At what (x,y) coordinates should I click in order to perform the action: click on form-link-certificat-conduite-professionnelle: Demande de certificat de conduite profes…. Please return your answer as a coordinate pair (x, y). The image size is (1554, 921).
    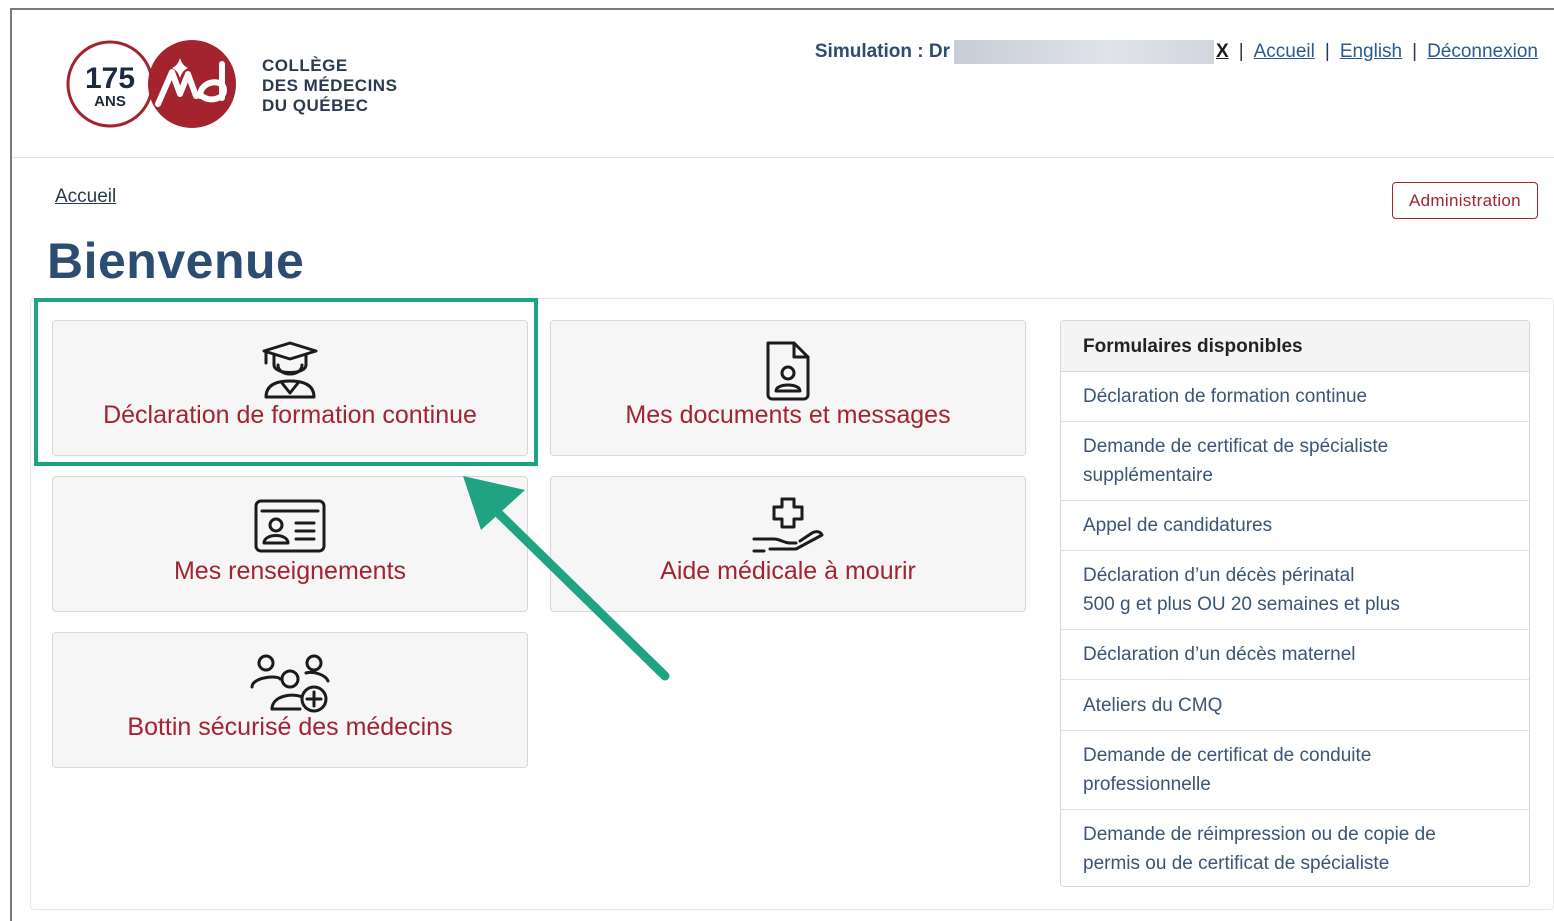
    Looking at the image, I should click on (1295, 770).